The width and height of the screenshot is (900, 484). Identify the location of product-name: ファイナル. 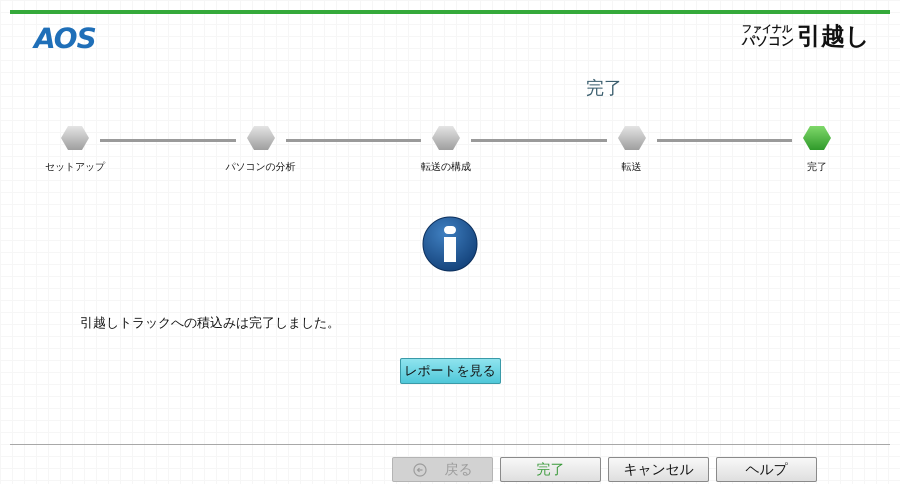
(767, 30).